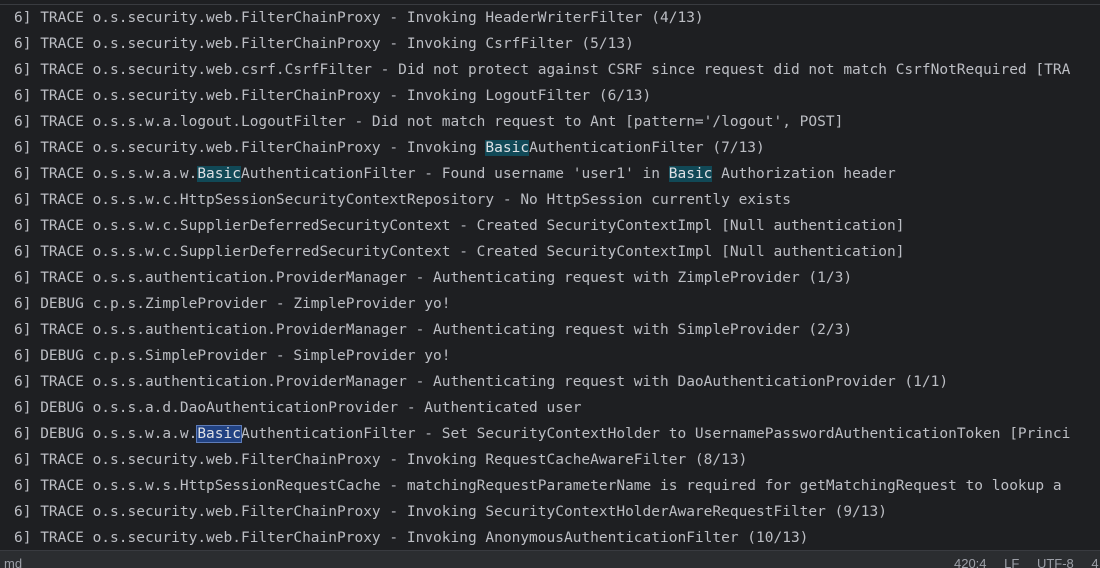 The height and width of the screenshot is (568, 1100). Describe the element at coordinates (1011, 562) in the screenshot. I see `status-line-separator: LF` at that location.